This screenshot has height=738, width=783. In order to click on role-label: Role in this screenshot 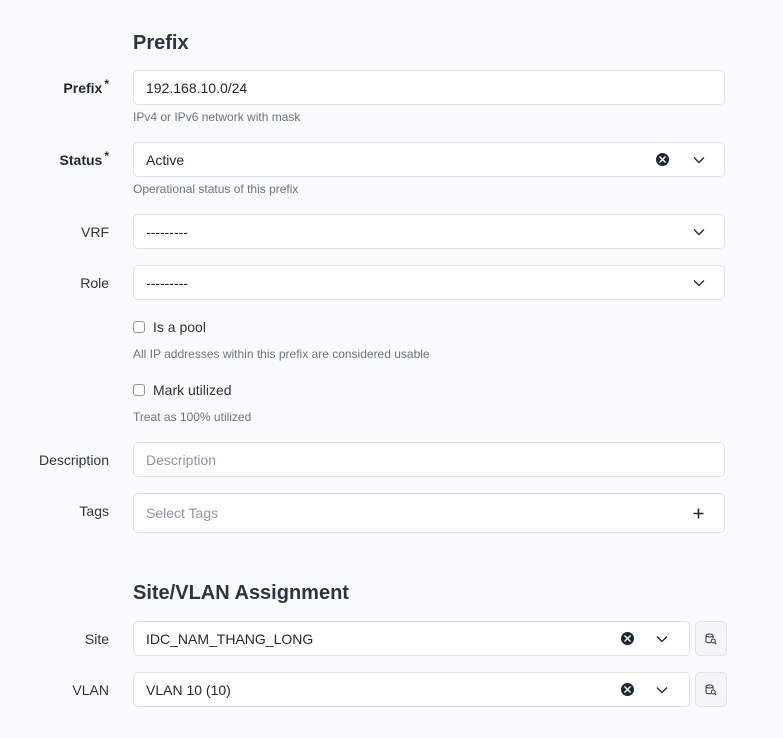, I will do `click(94, 283)`.